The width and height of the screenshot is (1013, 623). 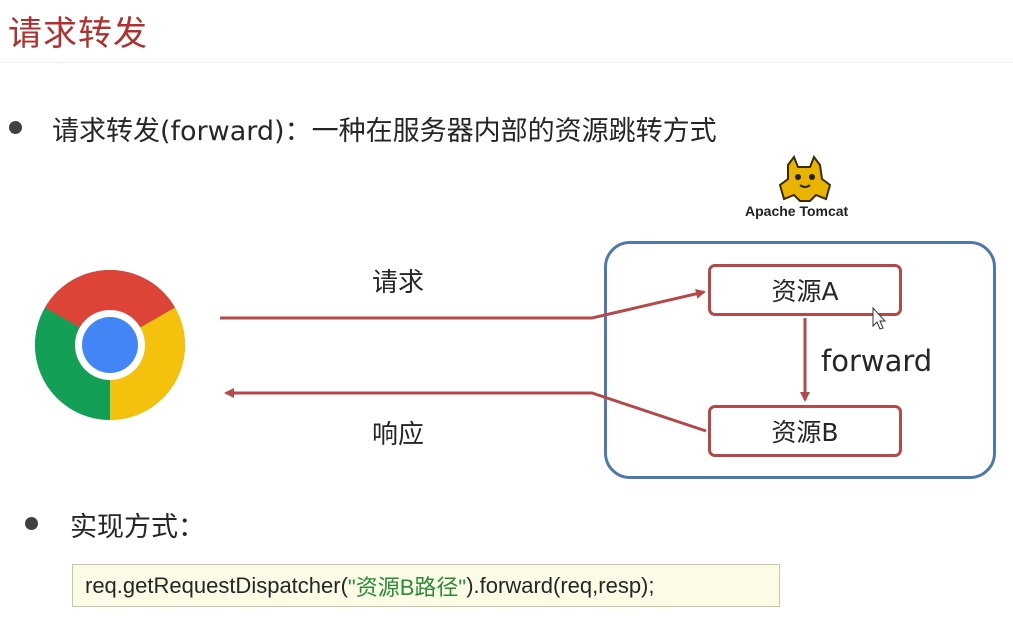 I want to click on request-label: 请求, so click(x=398, y=283).